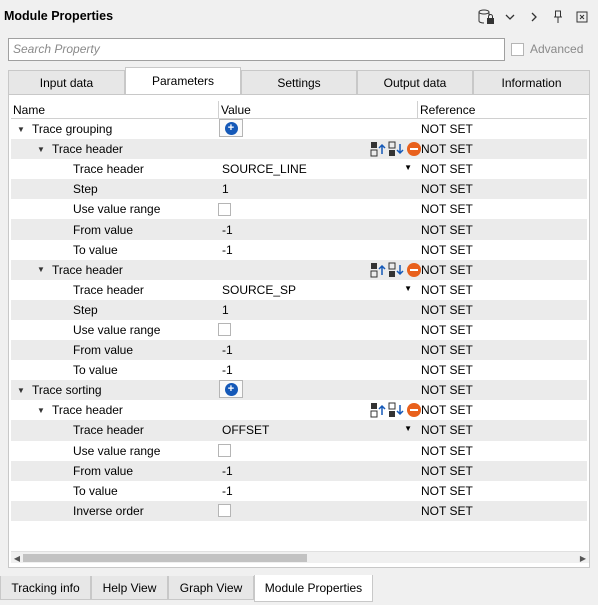 The height and width of the screenshot is (605, 598). I want to click on pin-icon, so click(558, 17).